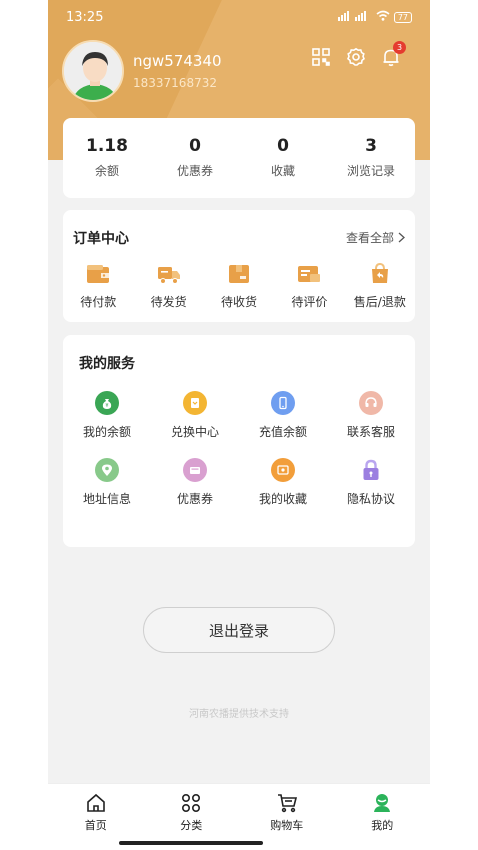 Image resolution: width=478 pixels, height=850 pixels. Describe the element at coordinates (370, 499) in the screenshot. I see `service-label: 隐私协议` at that location.